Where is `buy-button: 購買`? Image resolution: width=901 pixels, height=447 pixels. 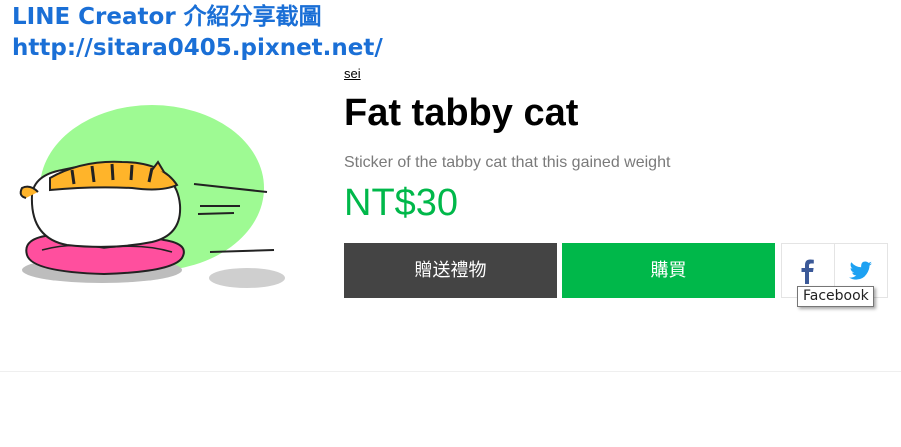
buy-button: 購買 is located at coordinates (668, 270).